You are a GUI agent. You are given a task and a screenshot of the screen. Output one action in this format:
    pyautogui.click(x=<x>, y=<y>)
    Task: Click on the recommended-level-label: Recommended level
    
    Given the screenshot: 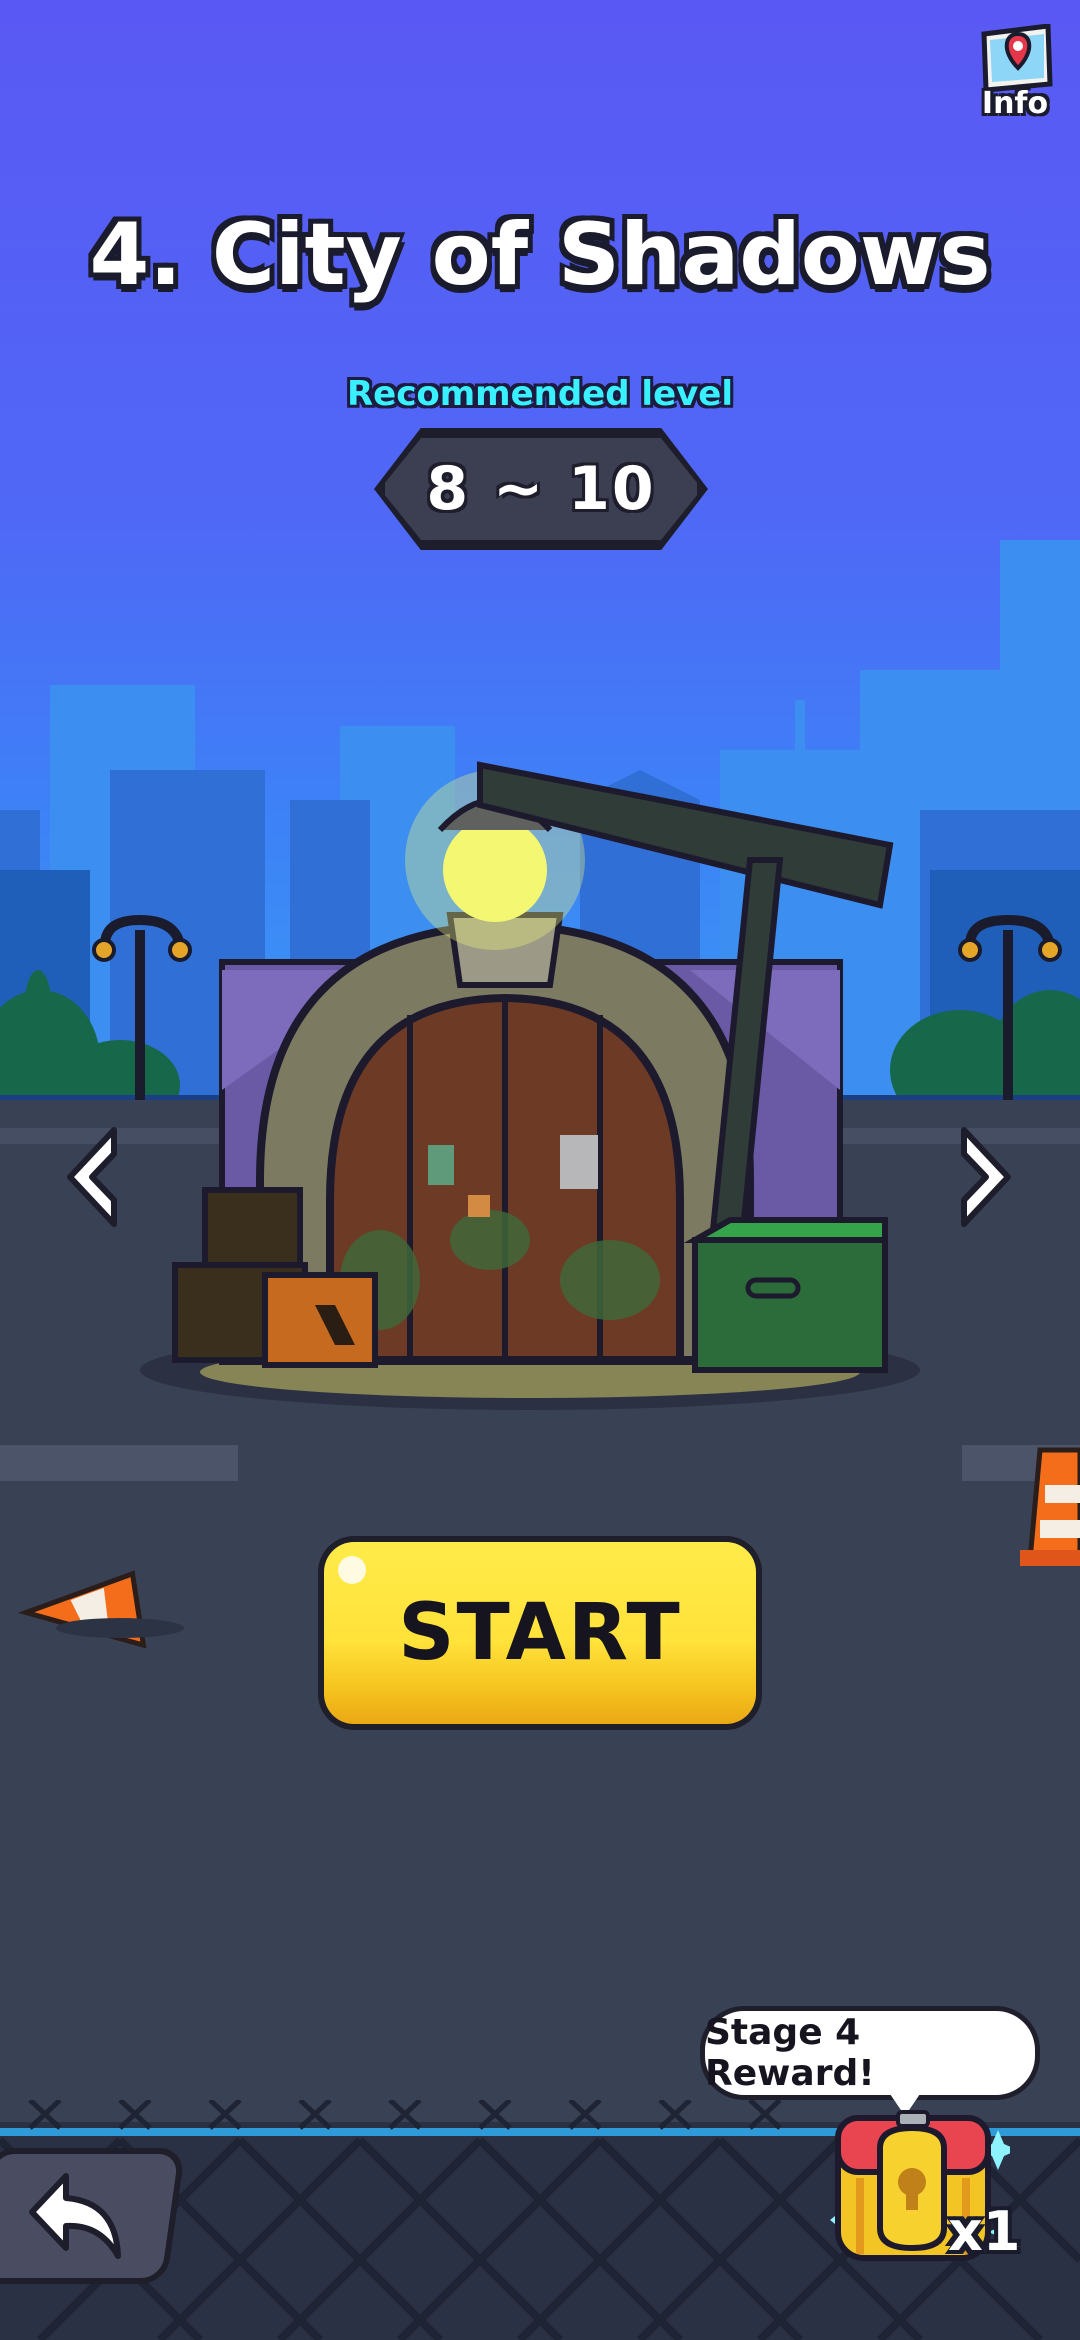 What is the action you would take?
    pyautogui.click(x=540, y=394)
    